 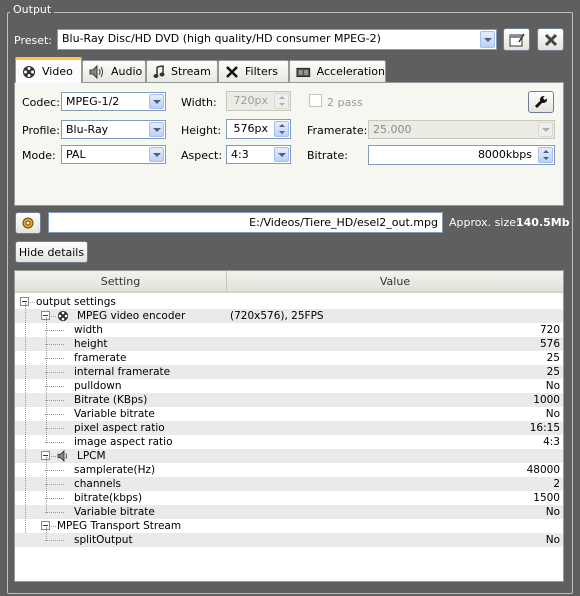 I want to click on edit-preset-button, so click(x=516, y=39).